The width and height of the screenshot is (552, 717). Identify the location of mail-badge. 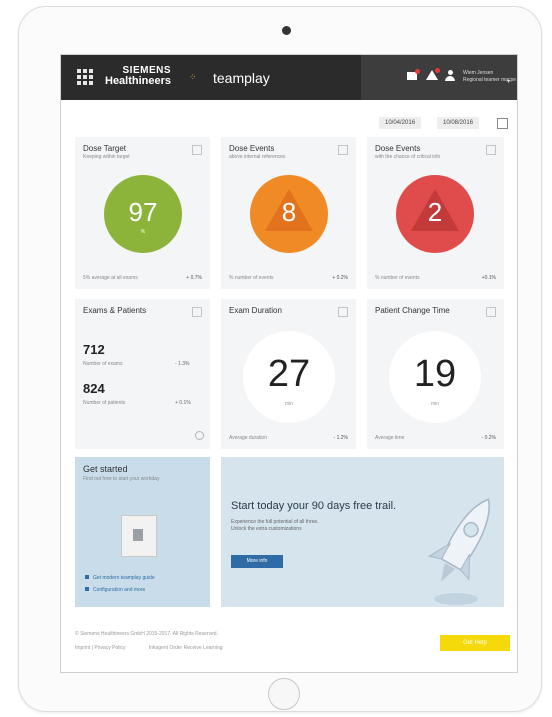
(417, 71).